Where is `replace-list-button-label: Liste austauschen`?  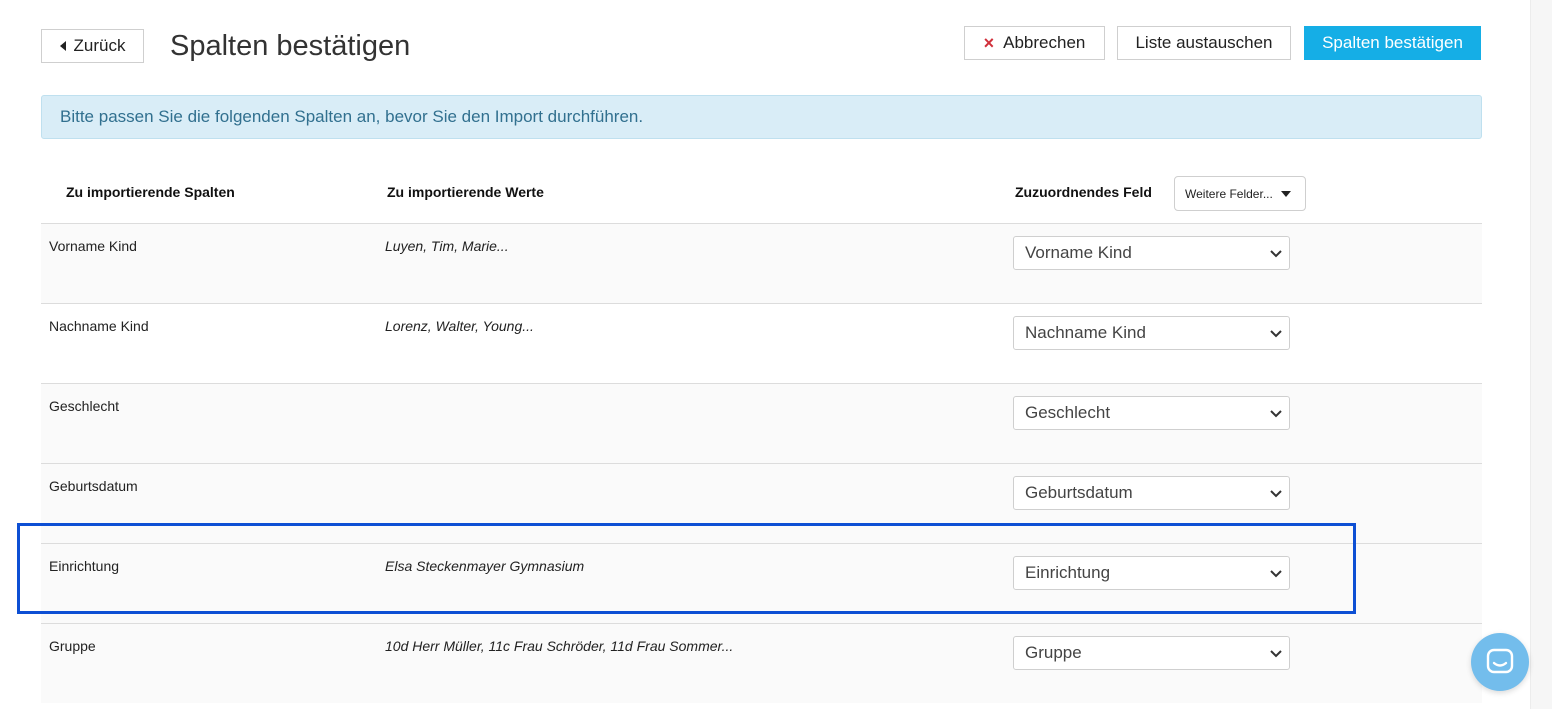
replace-list-button-label: Liste austauschen is located at coordinates (1204, 42).